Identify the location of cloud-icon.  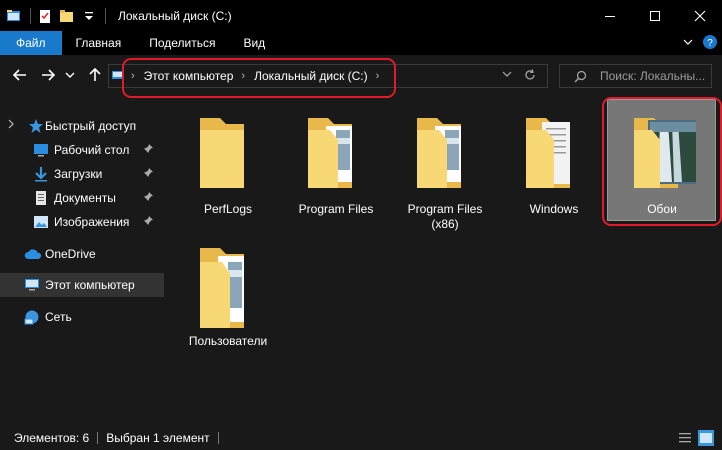
(33, 254).